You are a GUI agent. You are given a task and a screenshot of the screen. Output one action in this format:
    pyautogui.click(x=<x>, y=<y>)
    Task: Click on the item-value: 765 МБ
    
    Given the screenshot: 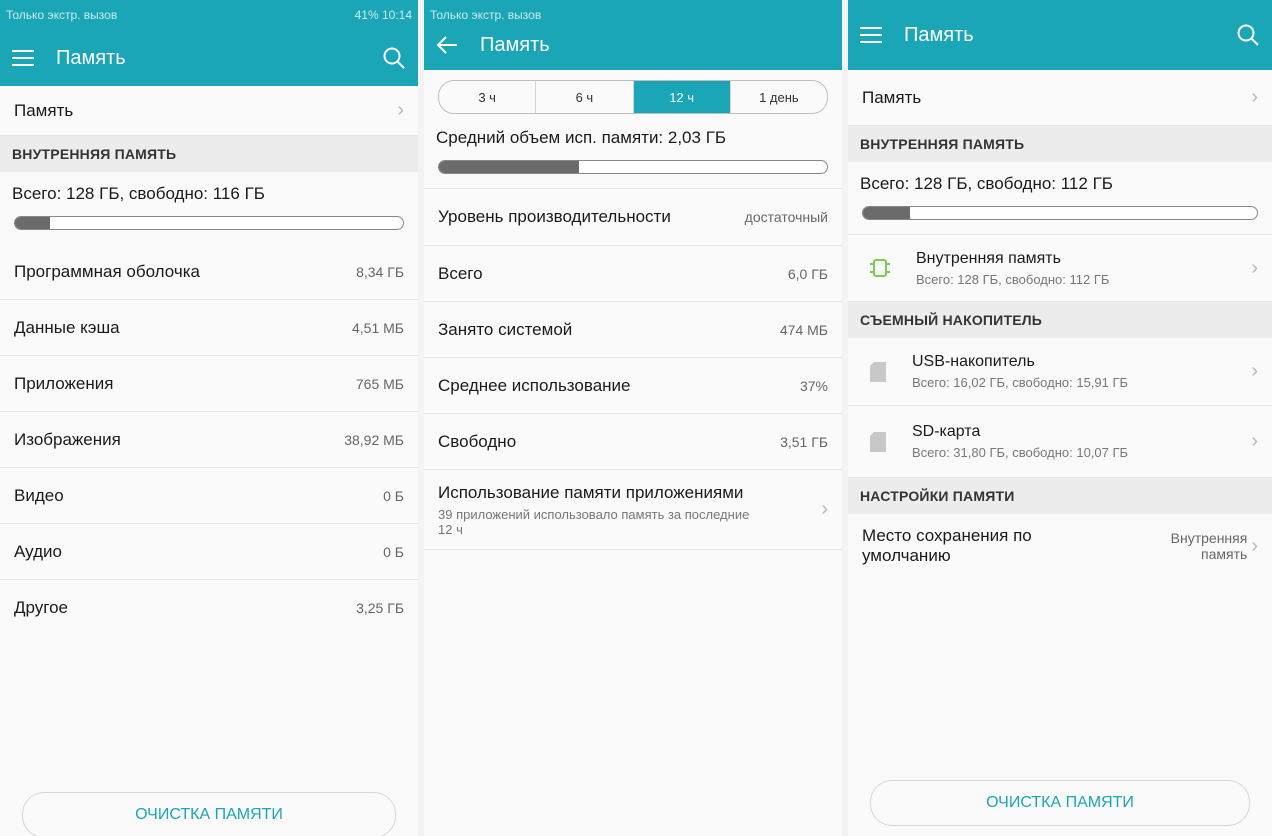 What is the action you would take?
    pyautogui.click(x=379, y=383)
    